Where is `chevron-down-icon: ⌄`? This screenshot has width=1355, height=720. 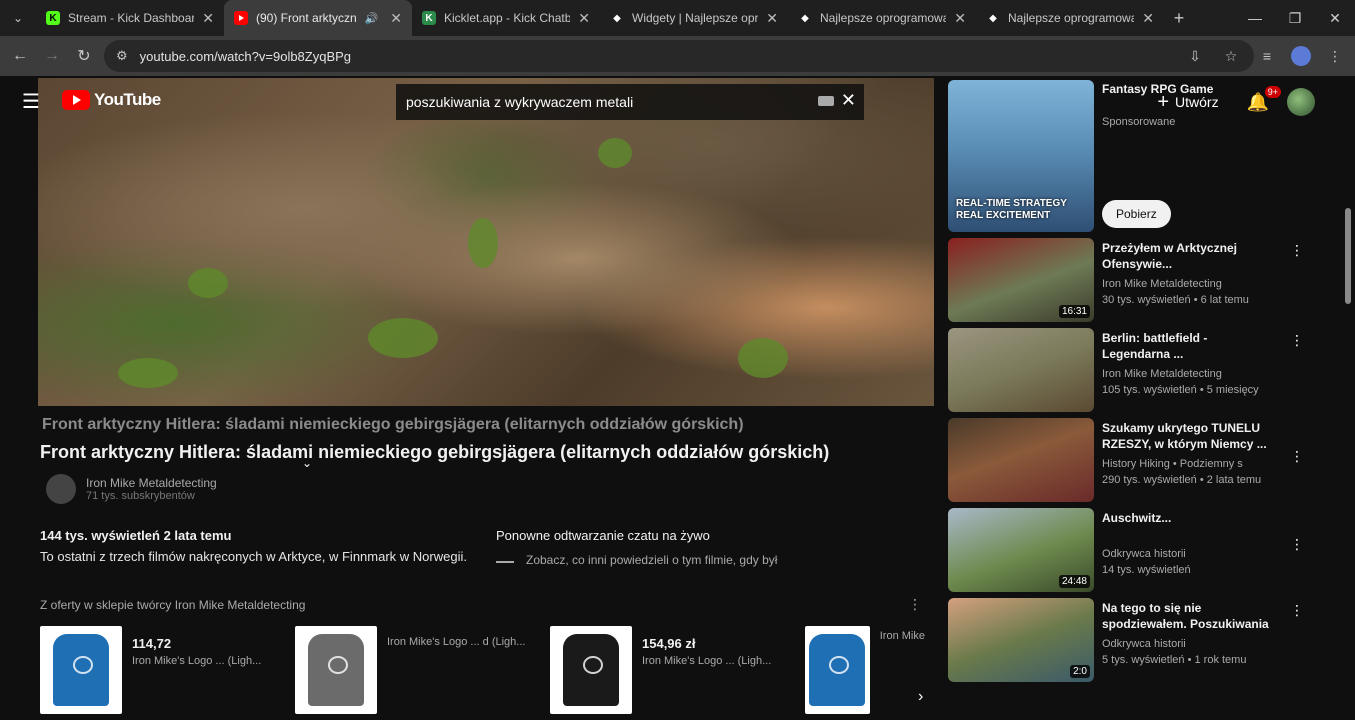 chevron-down-icon: ⌄ is located at coordinates (307, 463).